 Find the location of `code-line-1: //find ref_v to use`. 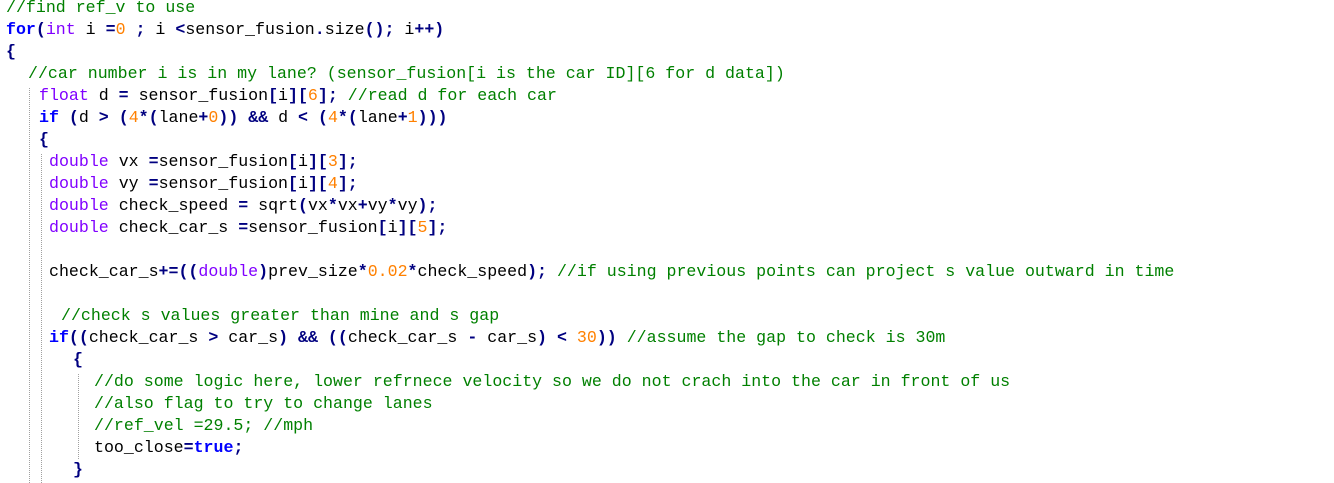

code-line-1: //find ref_v to use is located at coordinates (100, 9).